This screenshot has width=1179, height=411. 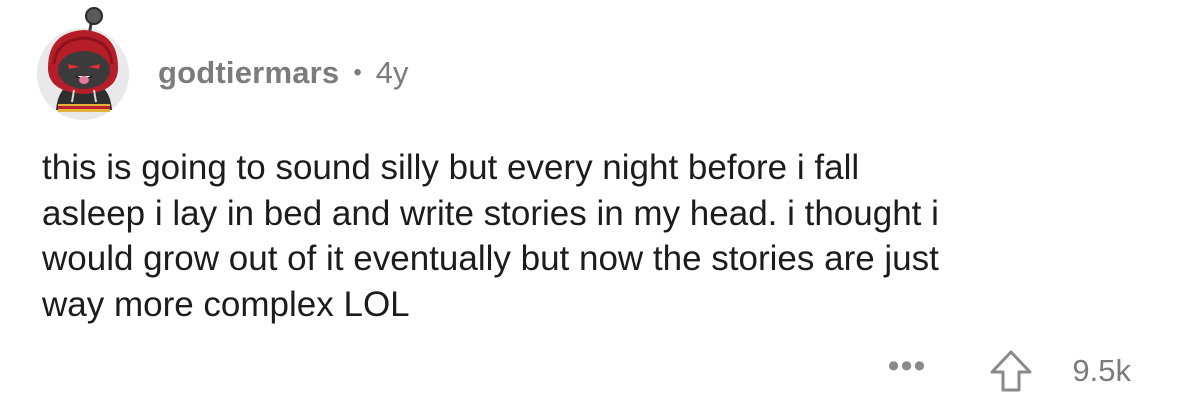 I want to click on user-avatar, so click(x=83, y=64).